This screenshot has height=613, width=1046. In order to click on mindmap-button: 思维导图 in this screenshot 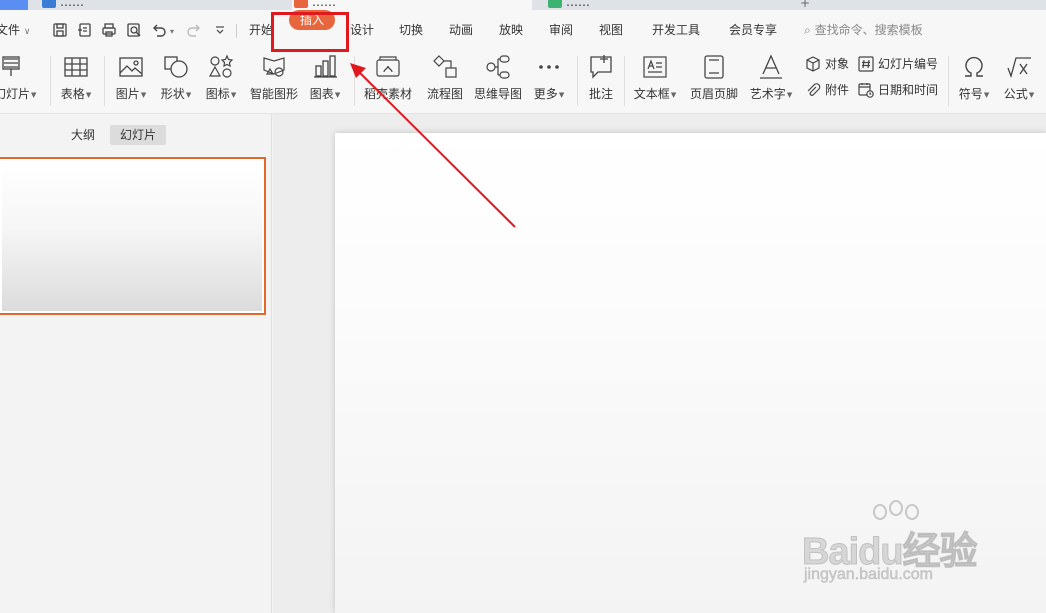, I will do `click(498, 80)`.